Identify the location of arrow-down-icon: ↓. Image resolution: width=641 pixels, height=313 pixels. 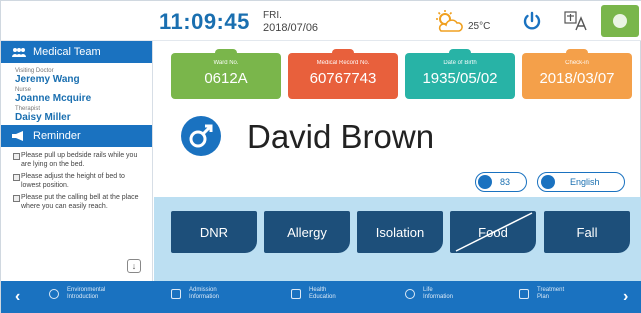
(134, 266).